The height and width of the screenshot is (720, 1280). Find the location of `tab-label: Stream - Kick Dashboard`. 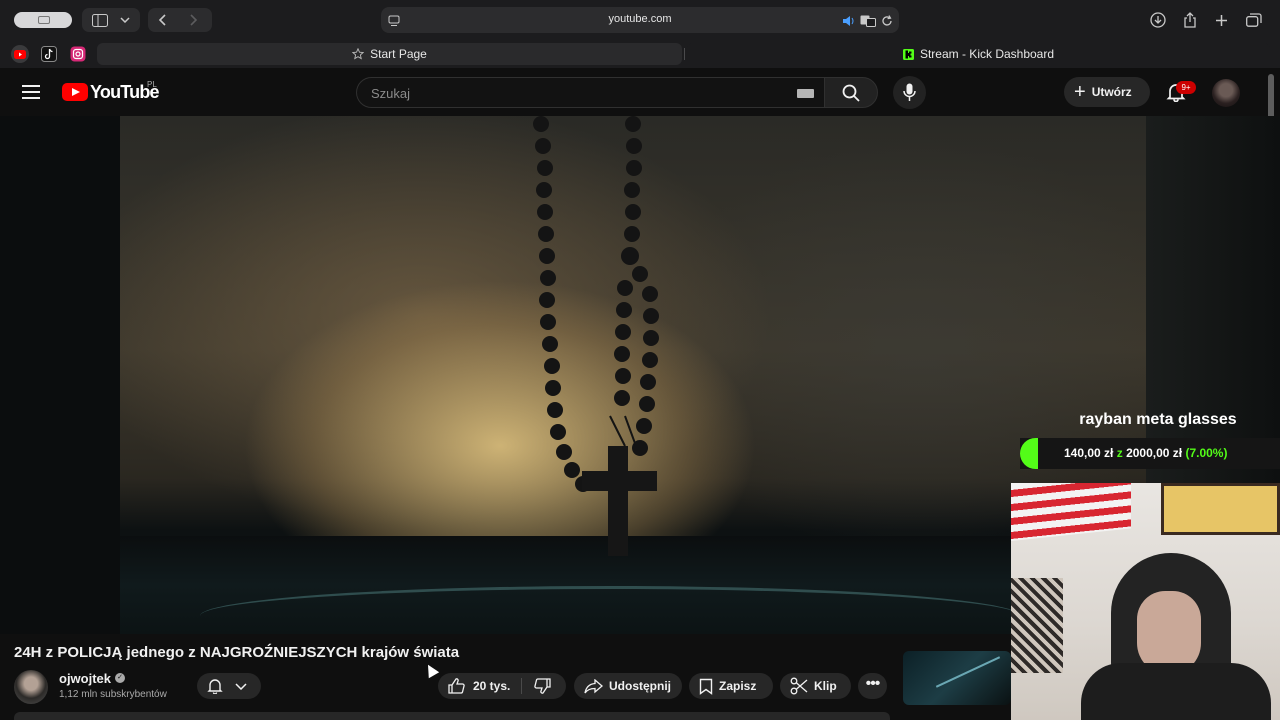

tab-label: Stream - Kick Dashboard is located at coordinates (987, 54).